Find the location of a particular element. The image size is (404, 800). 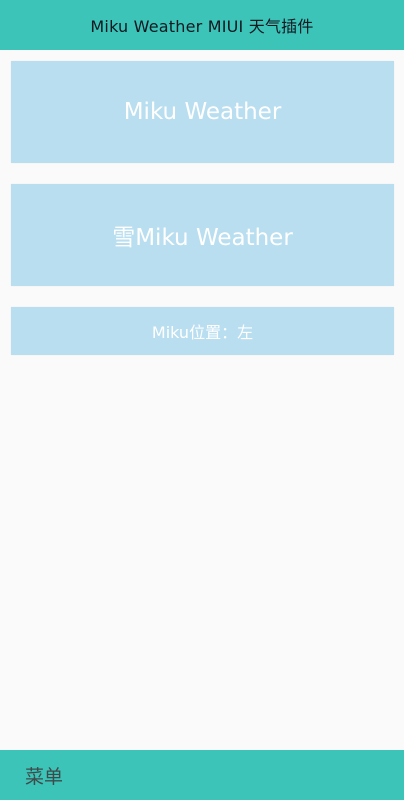

miku-weather-card-label: Miku Weather is located at coordinates (202, 112).